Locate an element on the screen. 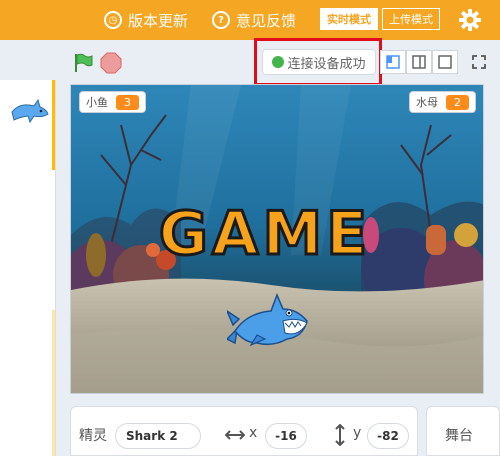  small-stage-icon is located at coordinates (393, 62).